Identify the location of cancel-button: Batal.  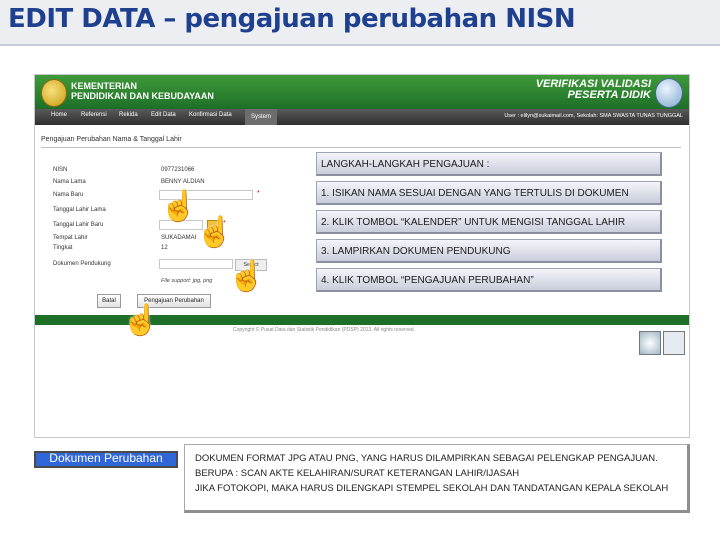
(109, 301).